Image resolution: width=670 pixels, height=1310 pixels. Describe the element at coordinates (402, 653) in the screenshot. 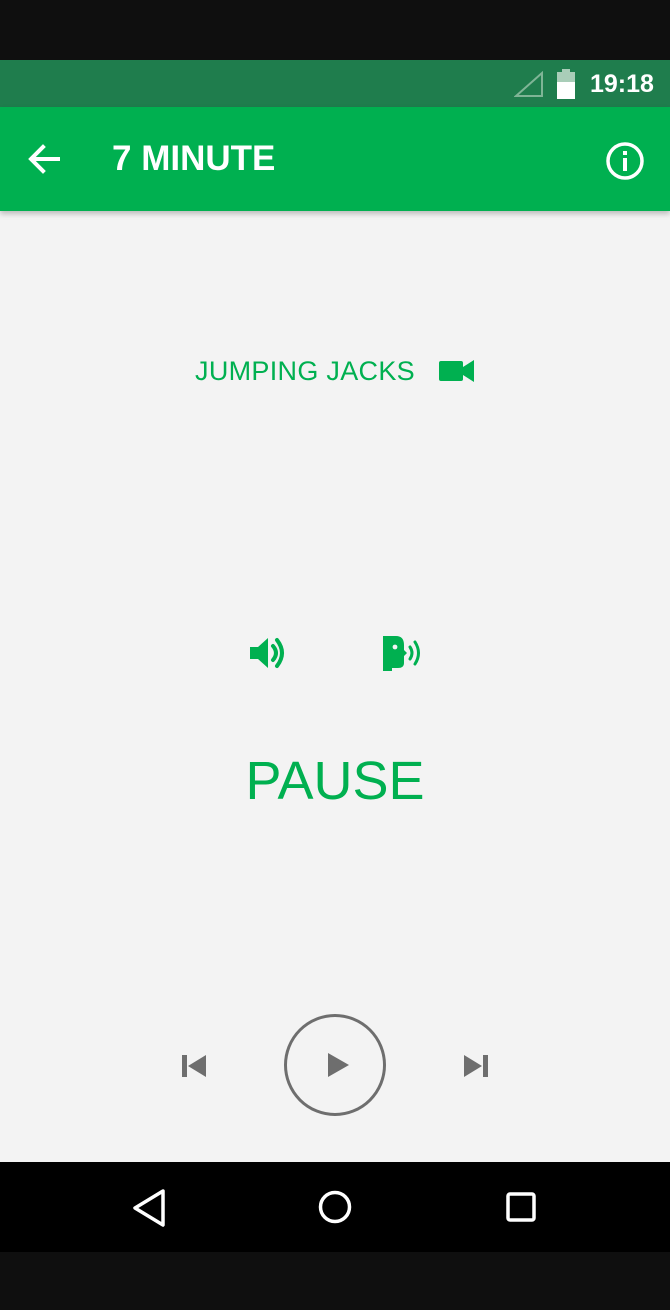

I see `record-voice-icon` at that location.